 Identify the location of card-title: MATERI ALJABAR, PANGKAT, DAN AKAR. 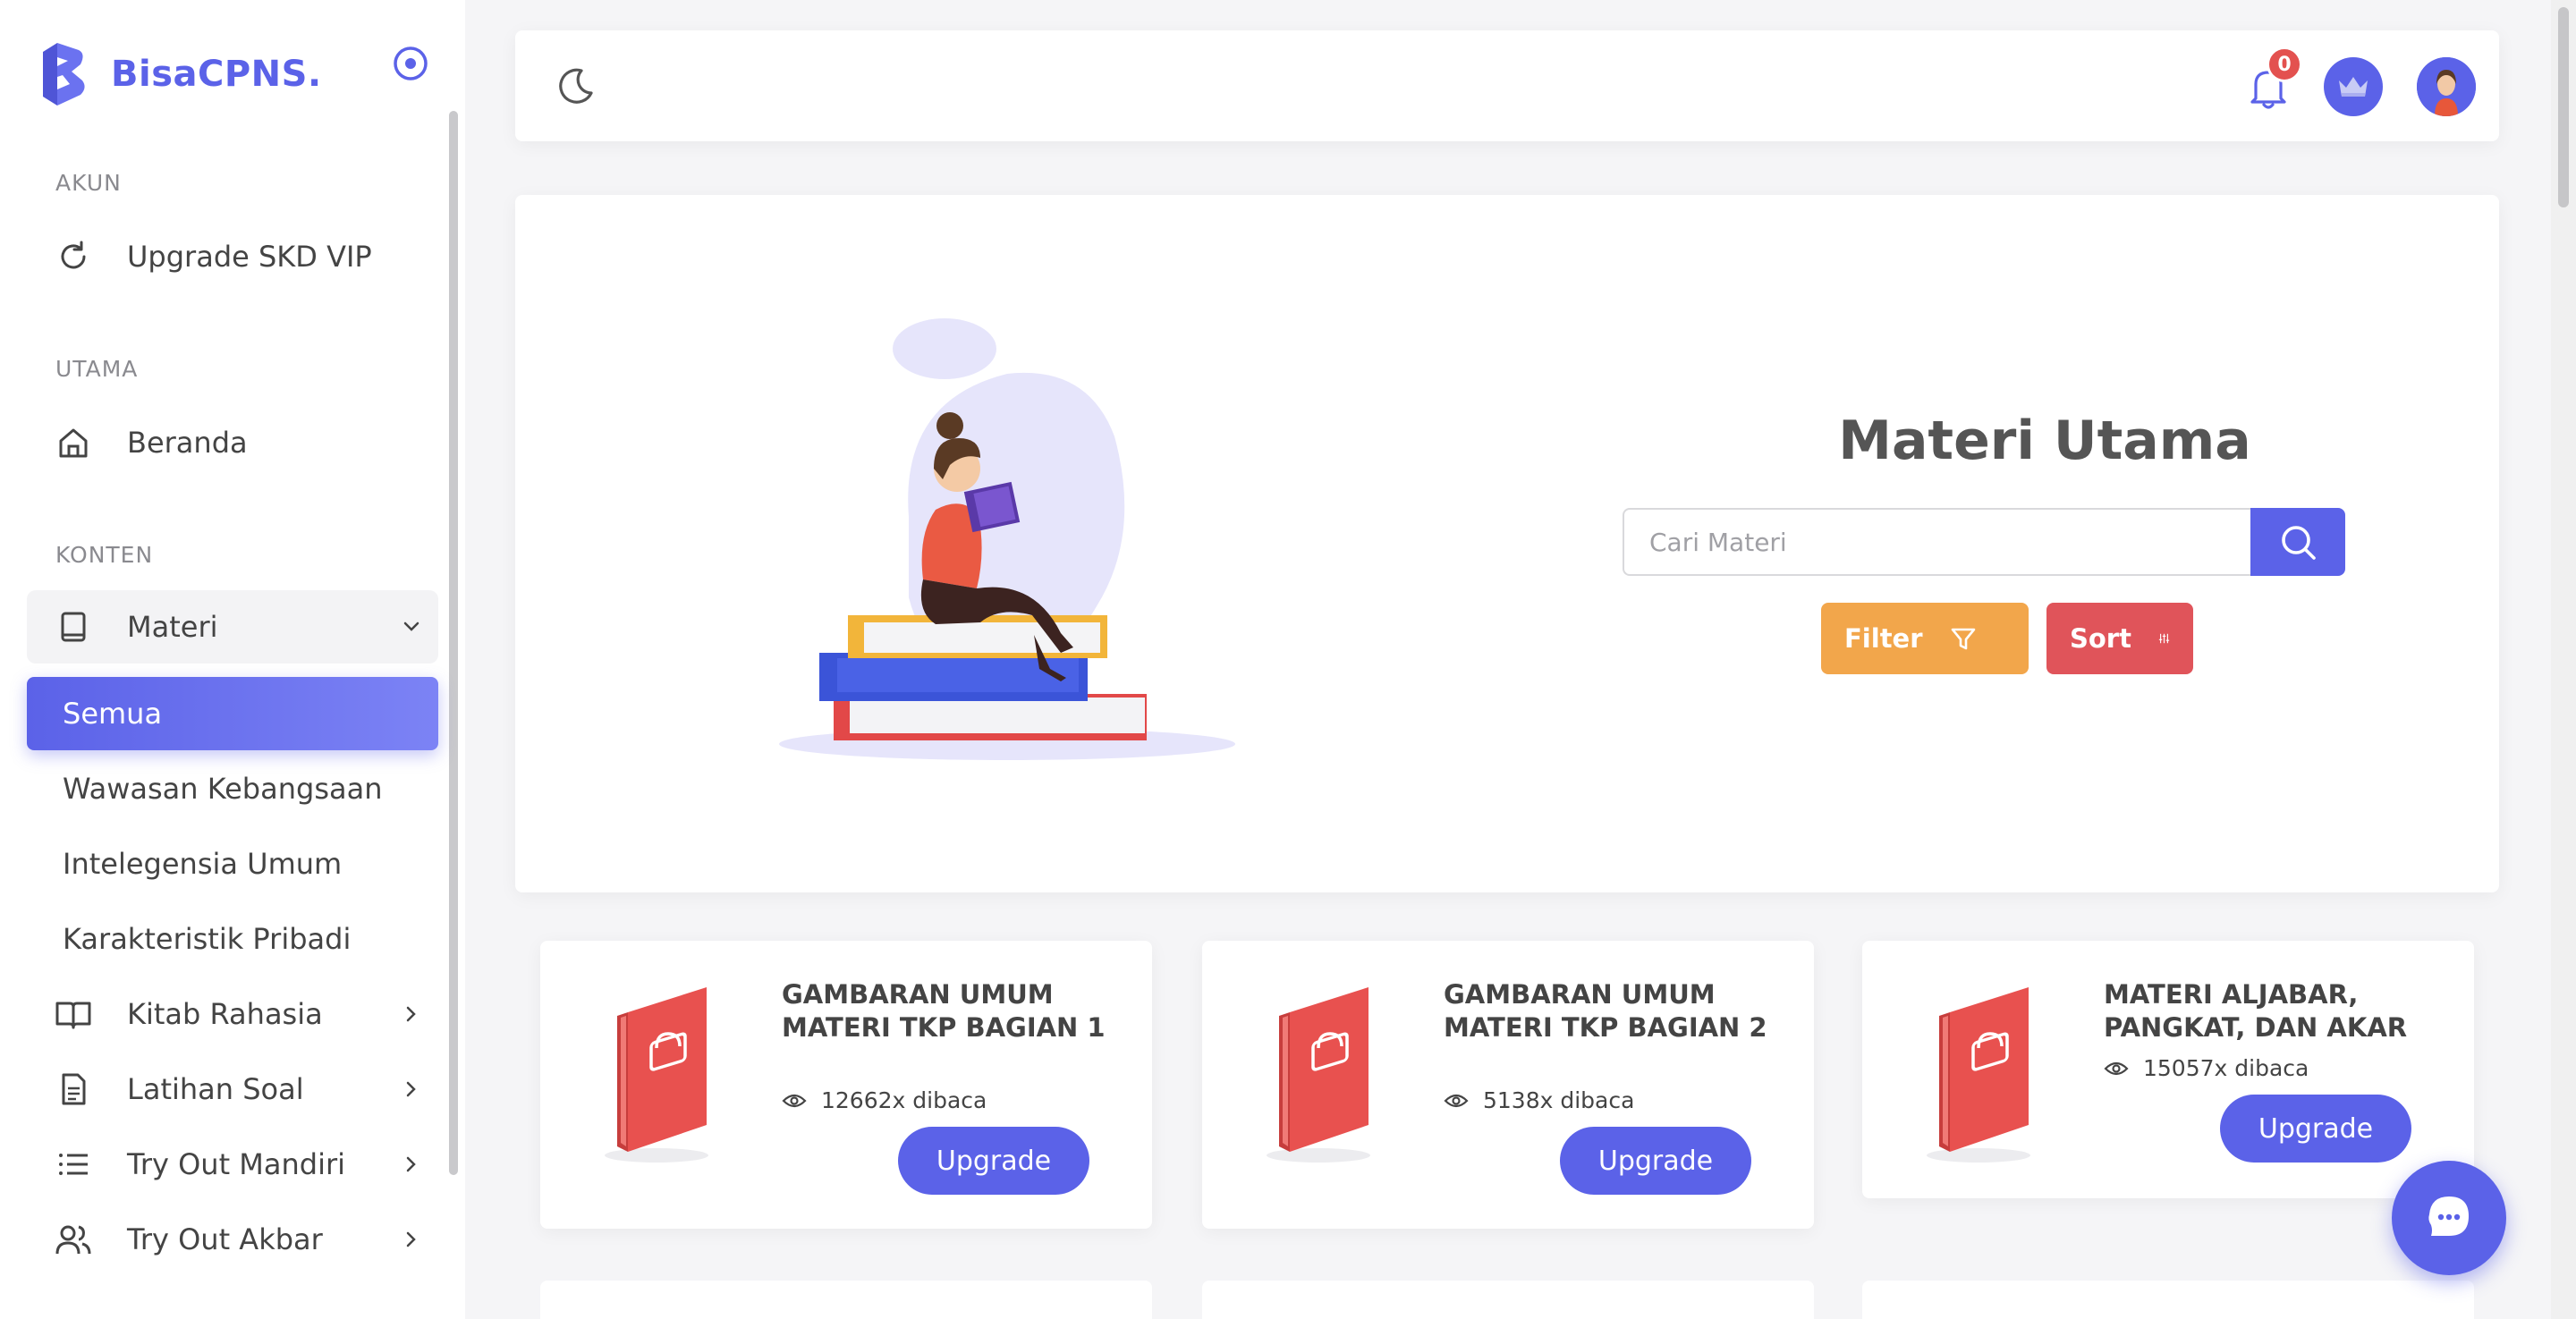
(2256, 1011).